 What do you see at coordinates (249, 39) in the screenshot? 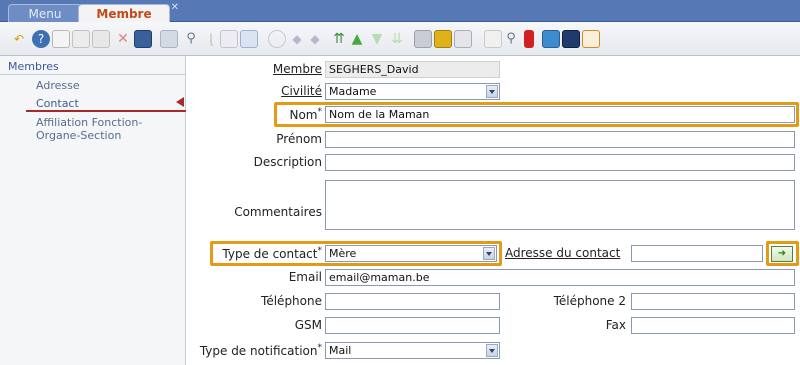
I see `window-icon` at bounding box center [249, 39].